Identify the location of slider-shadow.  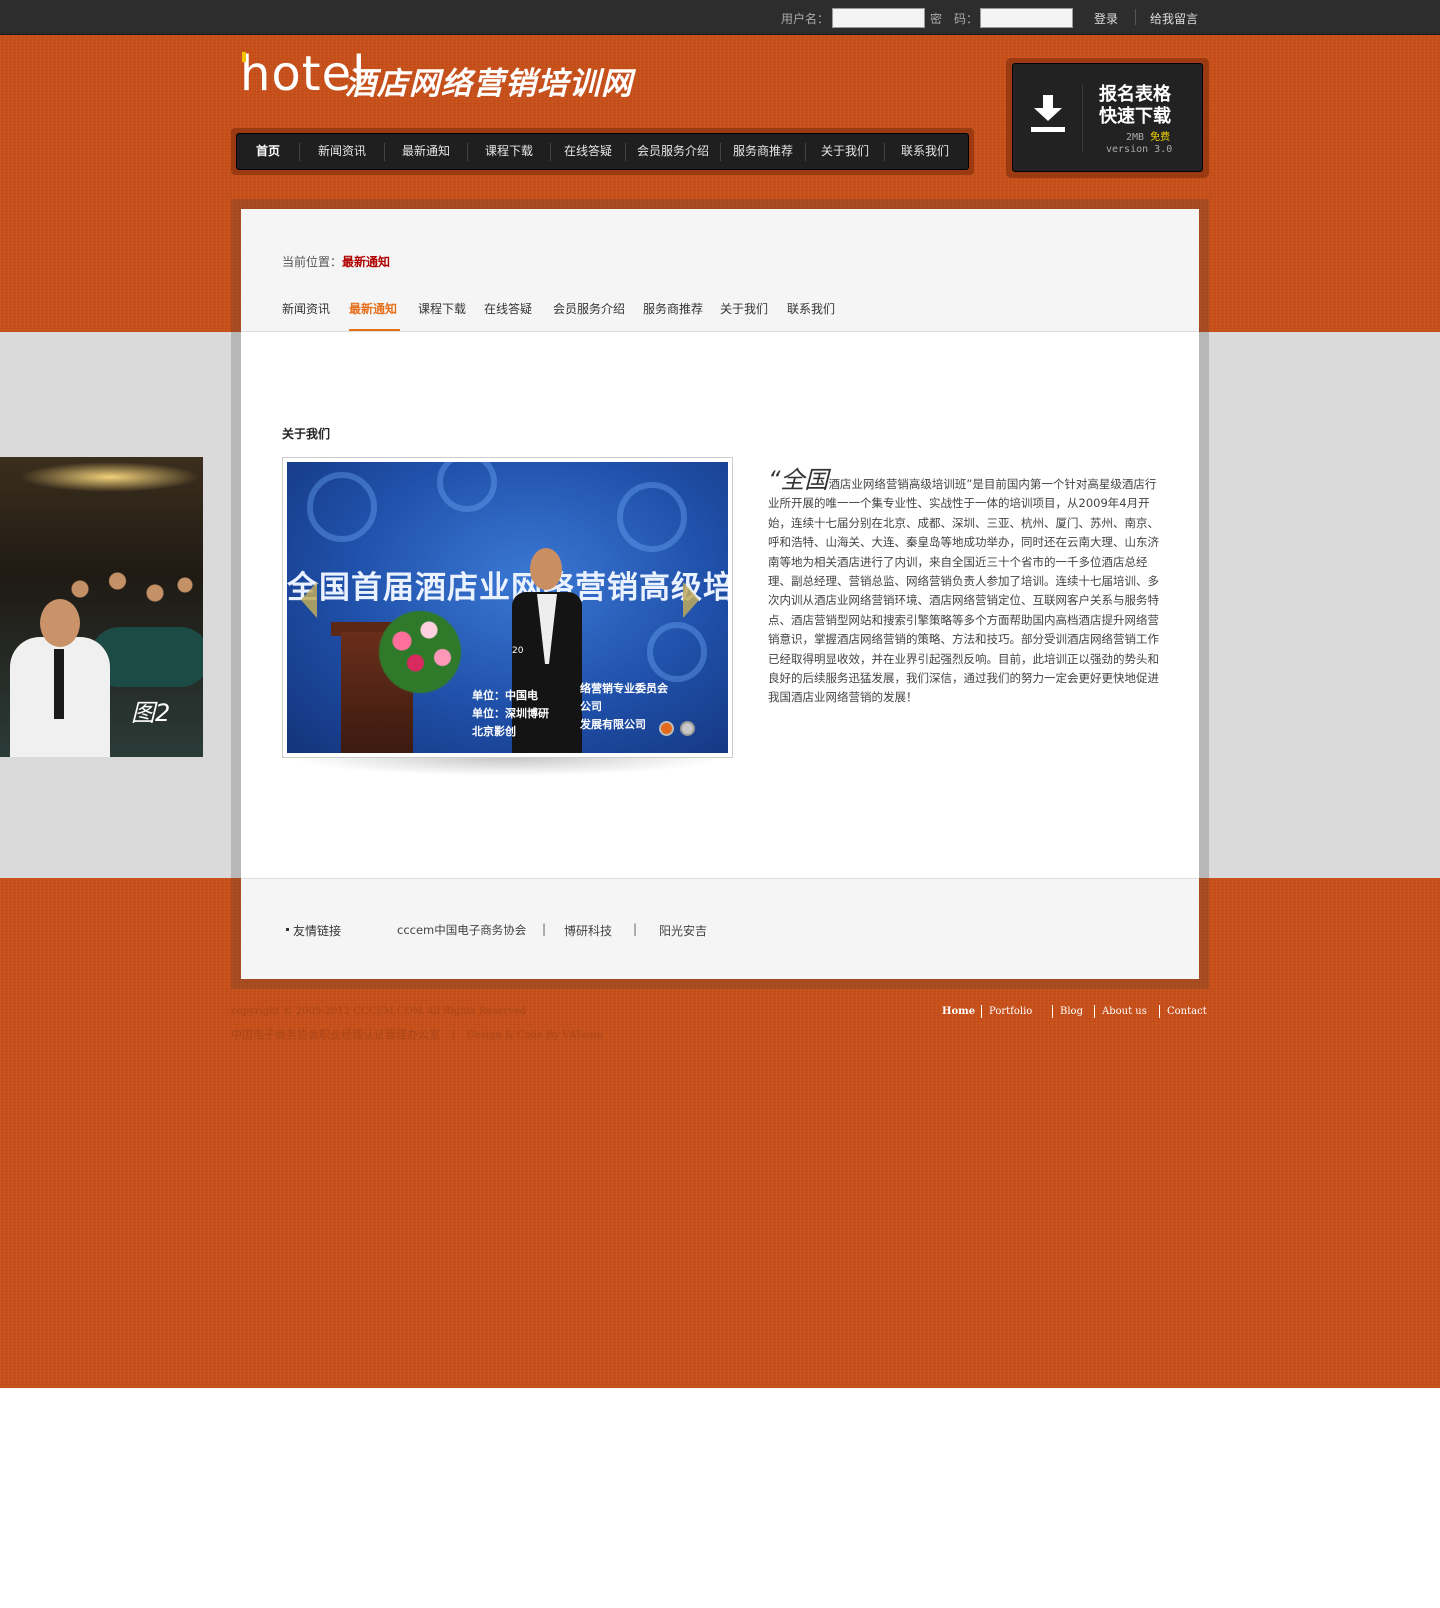
(507, 767).